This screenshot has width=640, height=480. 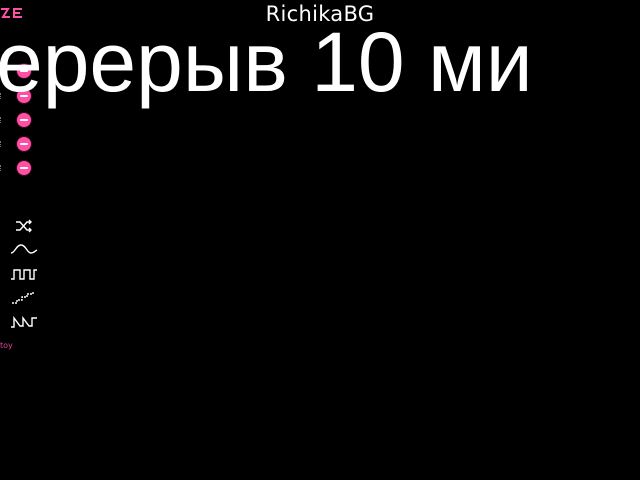 I want to click on level-5-button, so click(x=24, y=168).